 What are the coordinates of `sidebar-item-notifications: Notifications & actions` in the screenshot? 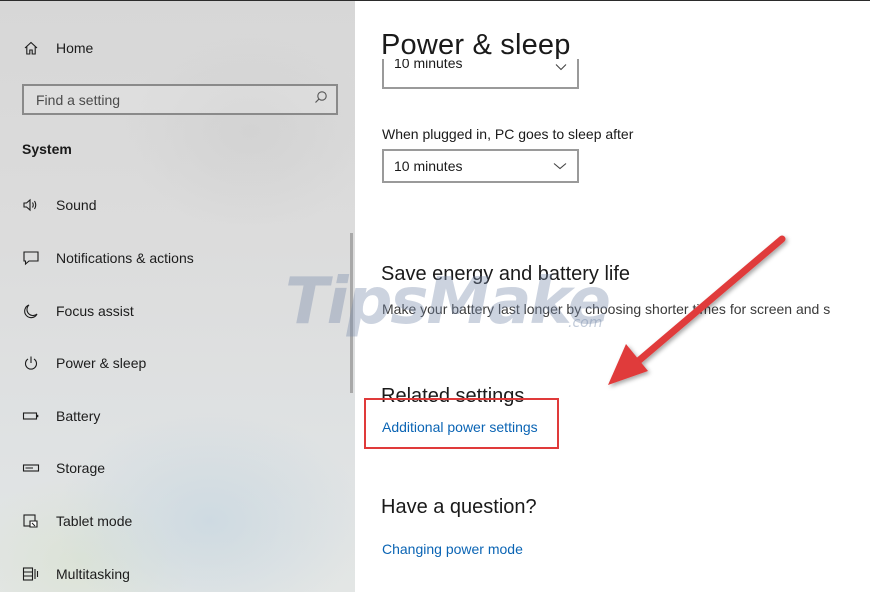 It's located at (107, 258).